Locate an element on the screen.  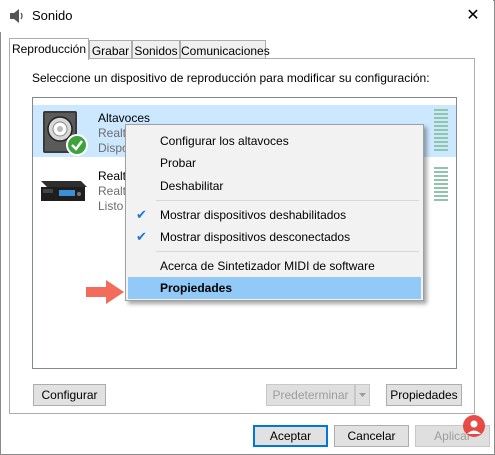
menu-item-label: Mostrar dispositivos desconectados is located at coordinates (255, 237).